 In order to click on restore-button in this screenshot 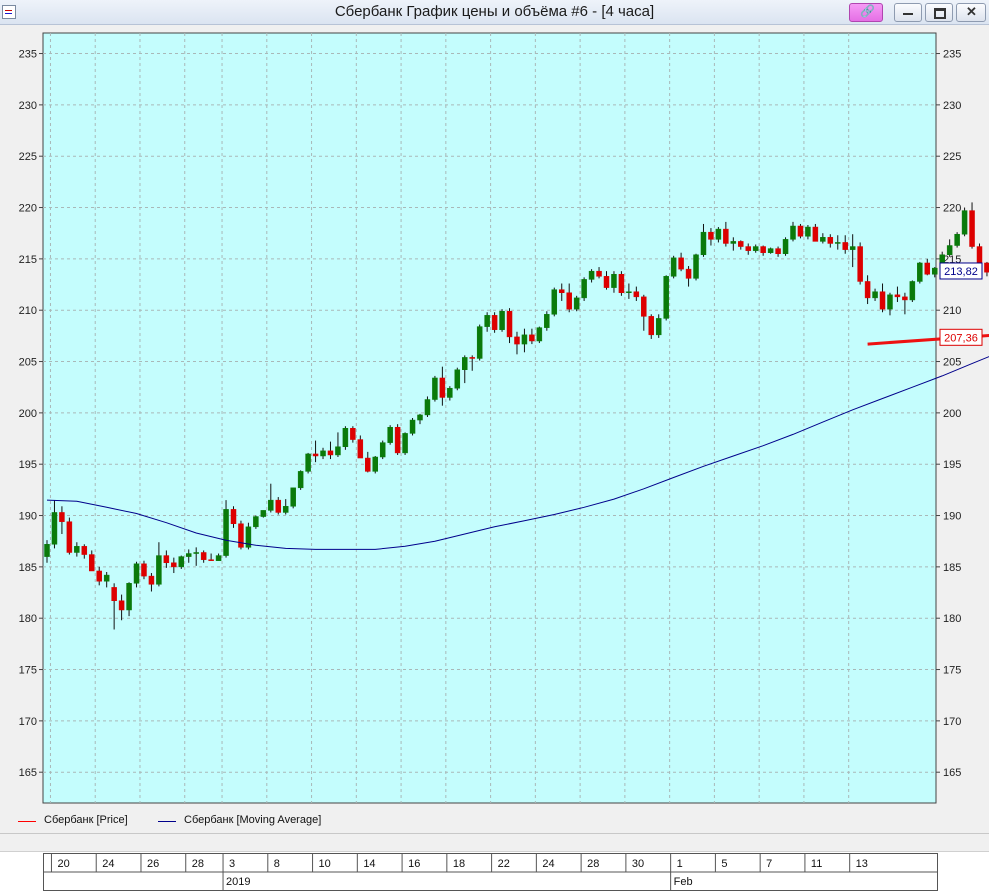, I will do `click(939, 12)`.